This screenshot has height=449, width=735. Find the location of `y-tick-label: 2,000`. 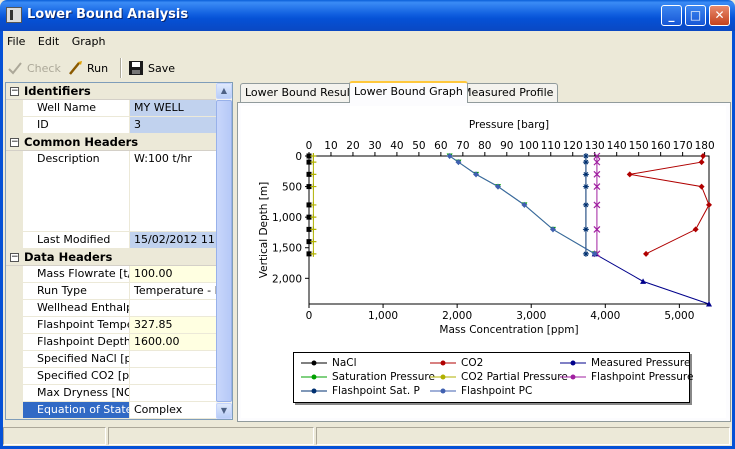

y-tick-label: 2,000 is located at coordinates (287, 279).